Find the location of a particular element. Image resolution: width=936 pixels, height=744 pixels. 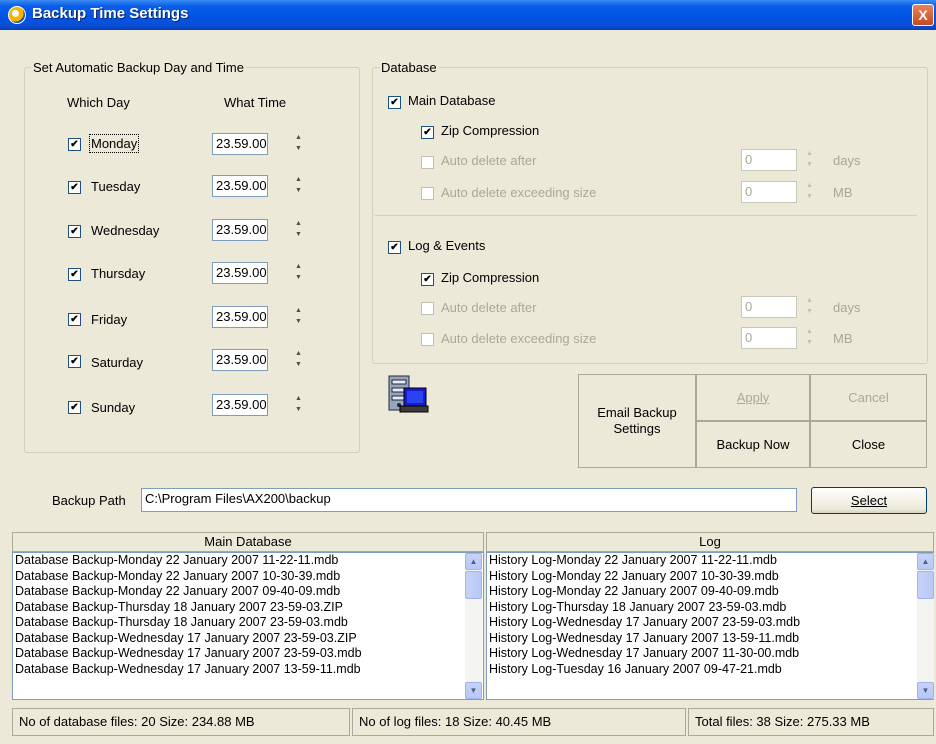

log-auto-delete-days-spinner: ▲ ▼ is located at coordinates (809, 307).